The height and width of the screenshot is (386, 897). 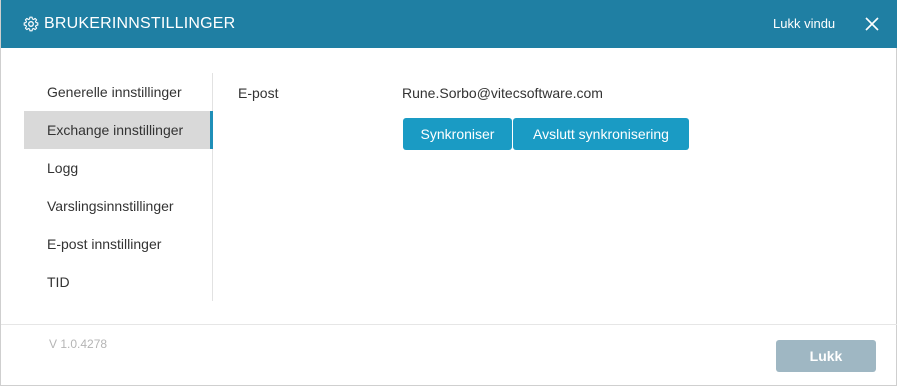 I want to click on sidebar-item-email: E-post innstillinger, so click(x=118, y=244).